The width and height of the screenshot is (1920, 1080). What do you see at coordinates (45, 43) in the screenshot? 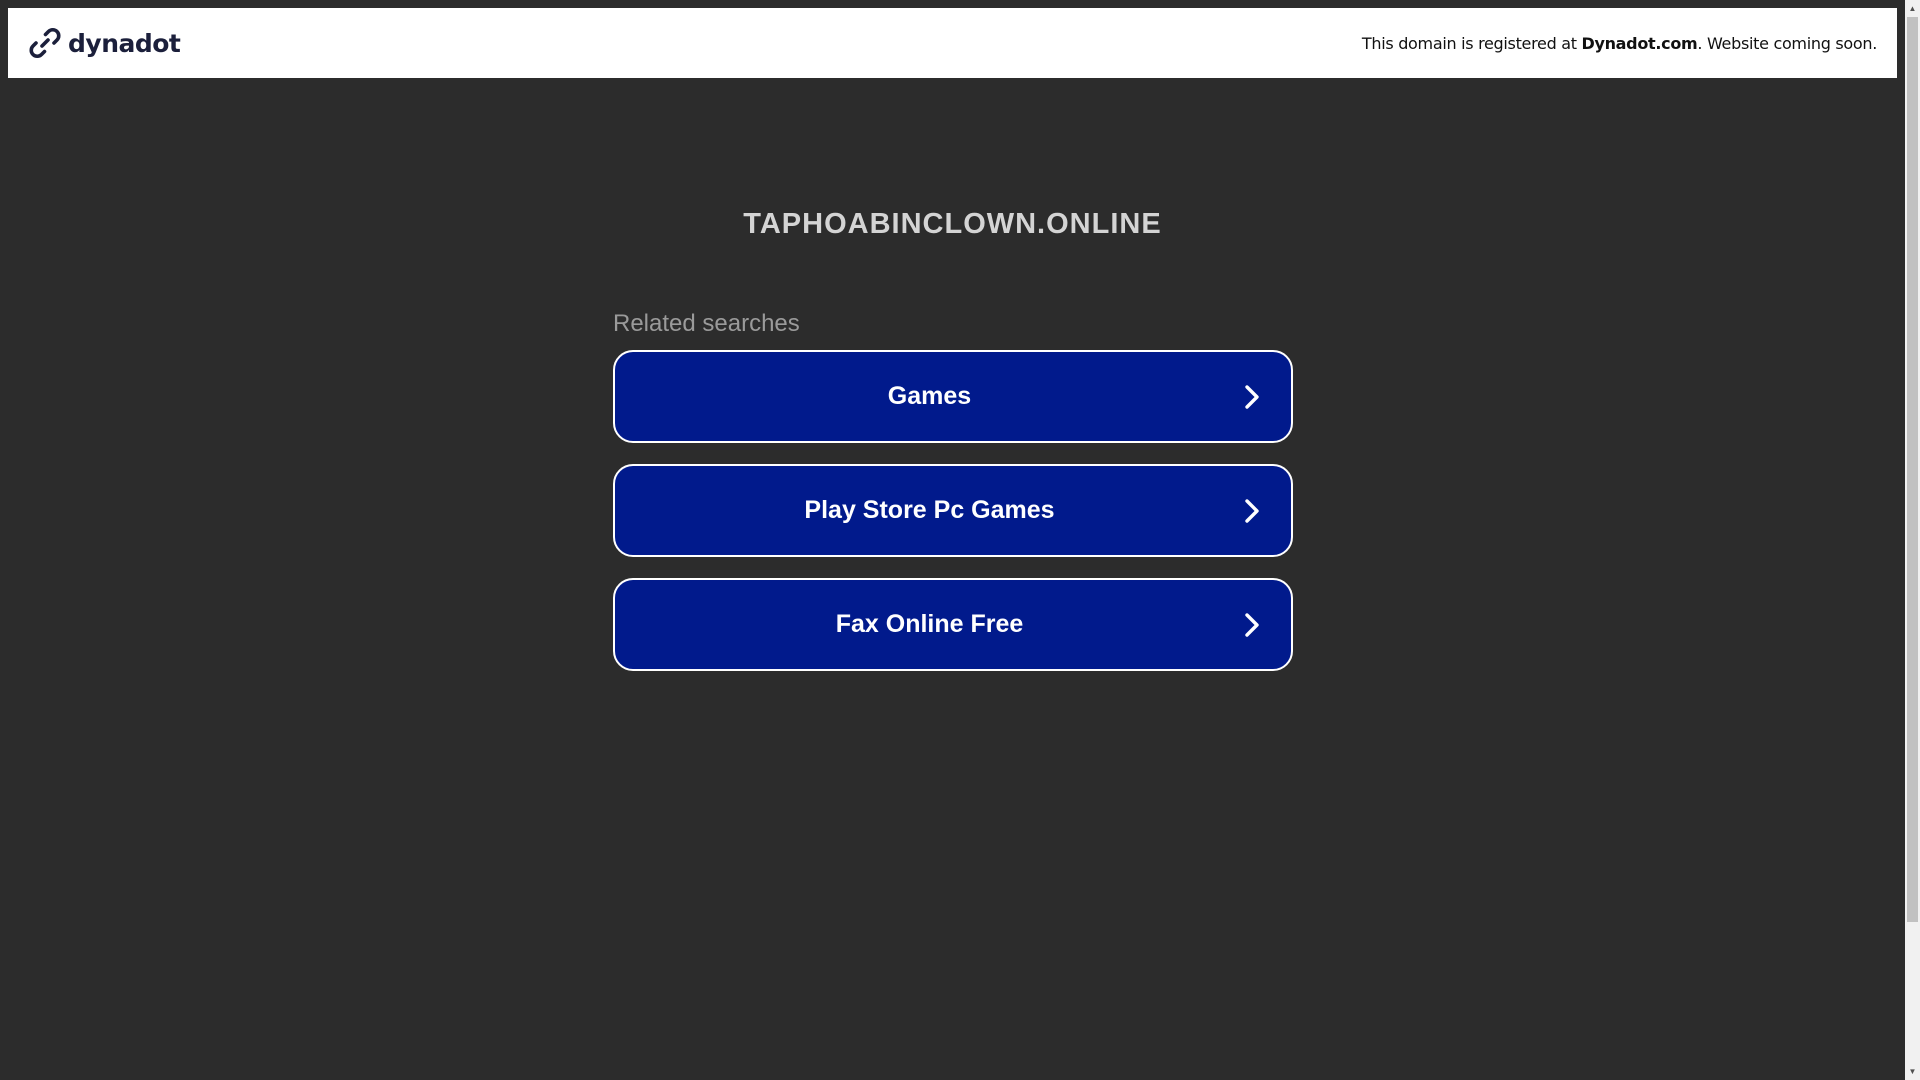
I see `dynadot-link-icon` at bounding box center [45, 43].